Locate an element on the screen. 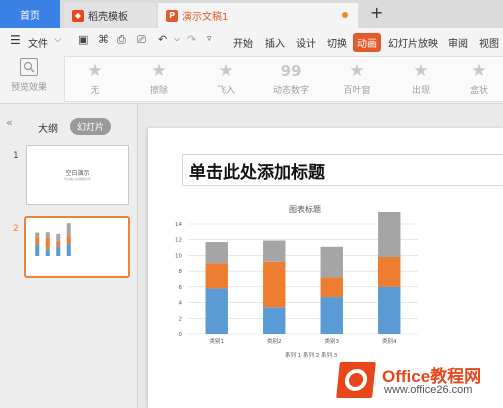 The image size is (503, 408). effect-label: 无 is located at coordinates (95, 91).